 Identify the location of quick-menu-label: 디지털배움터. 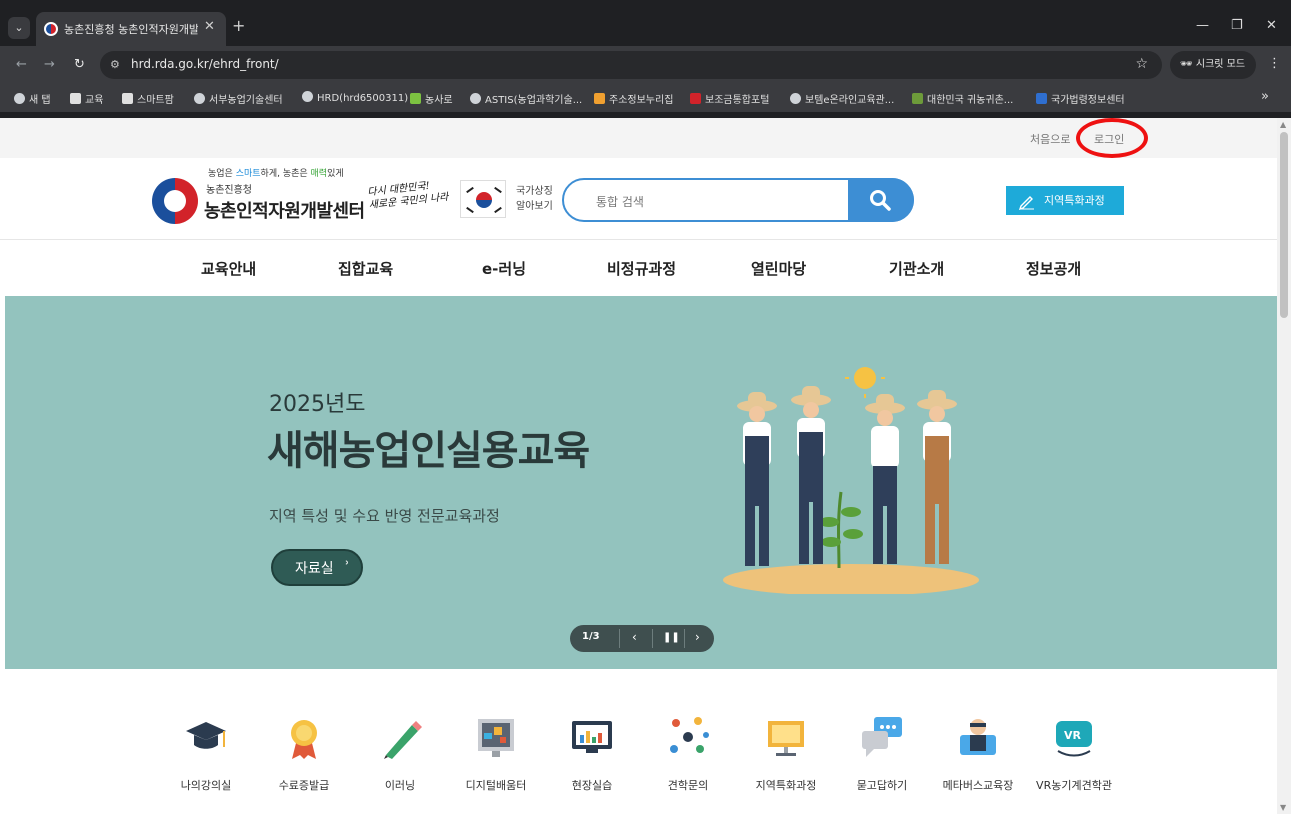
(496, 785).